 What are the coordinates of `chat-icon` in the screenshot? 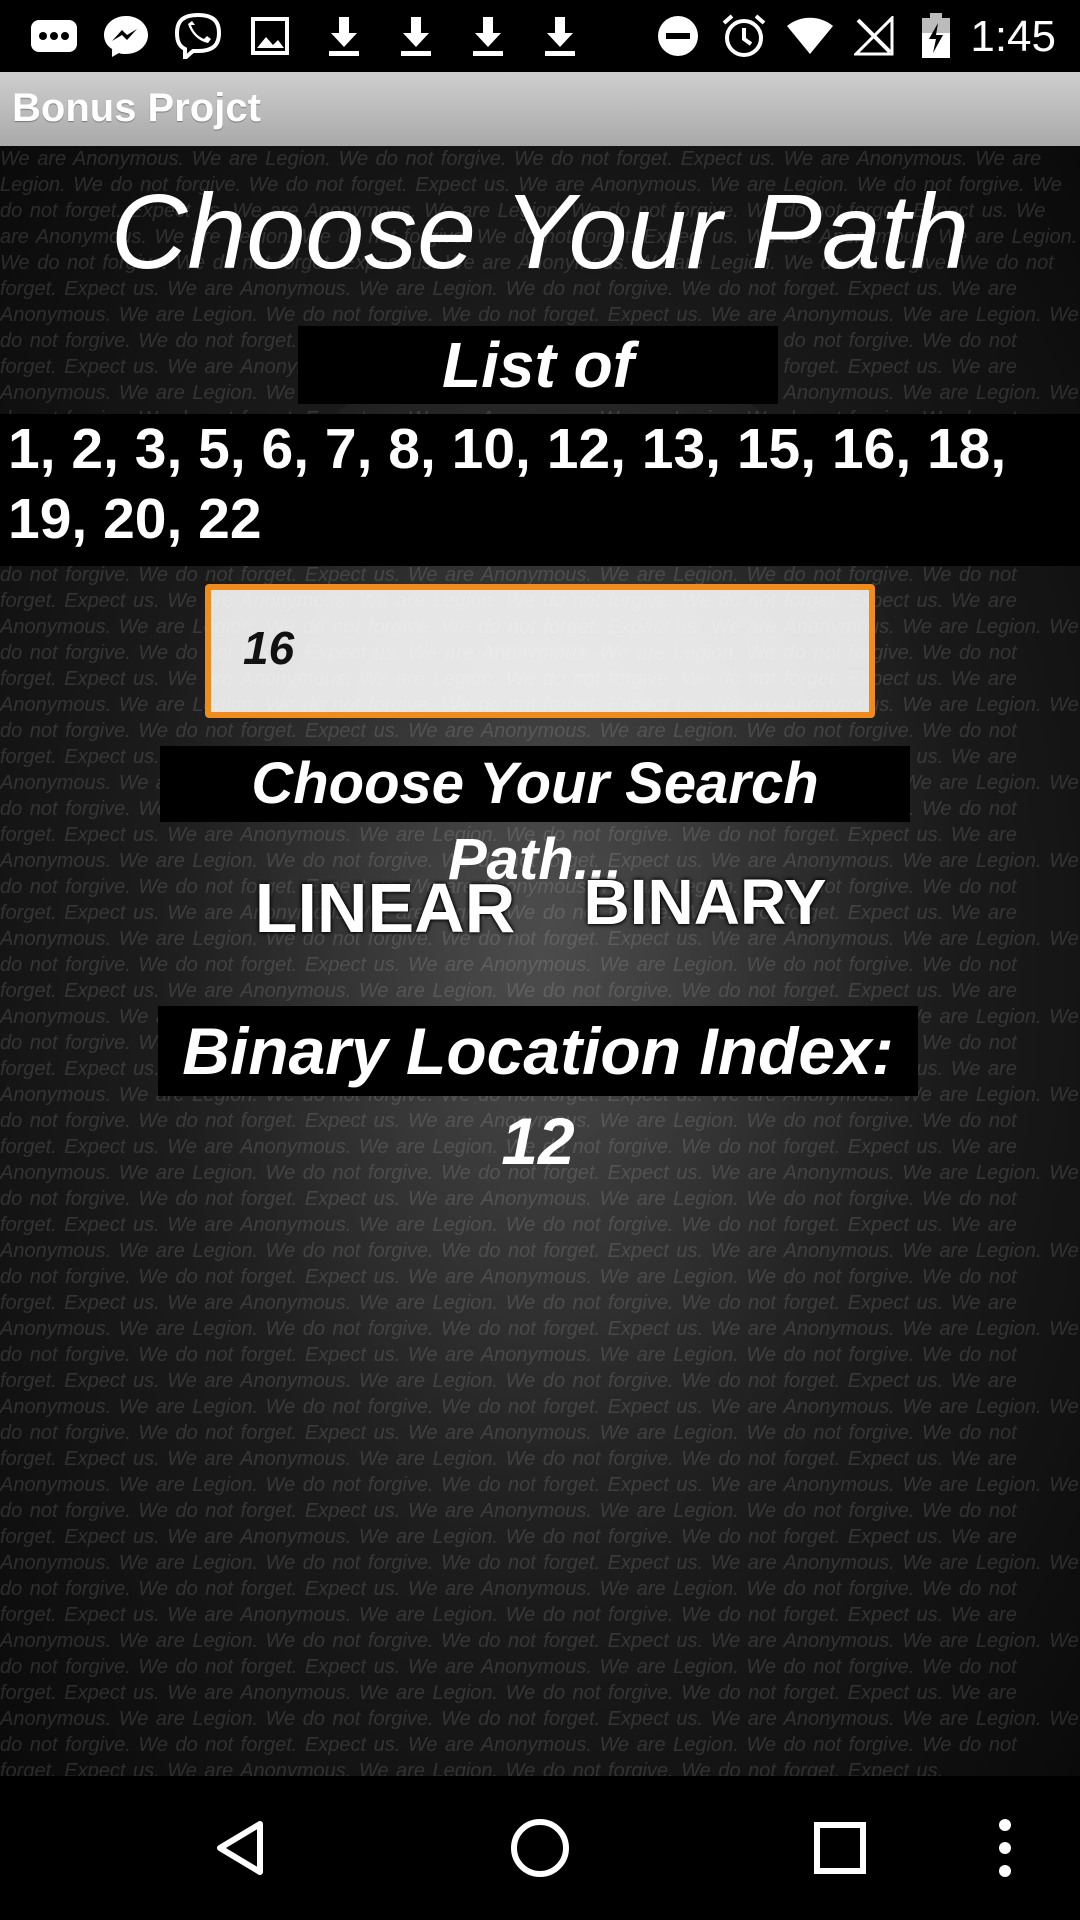 It's located at (54, 36).